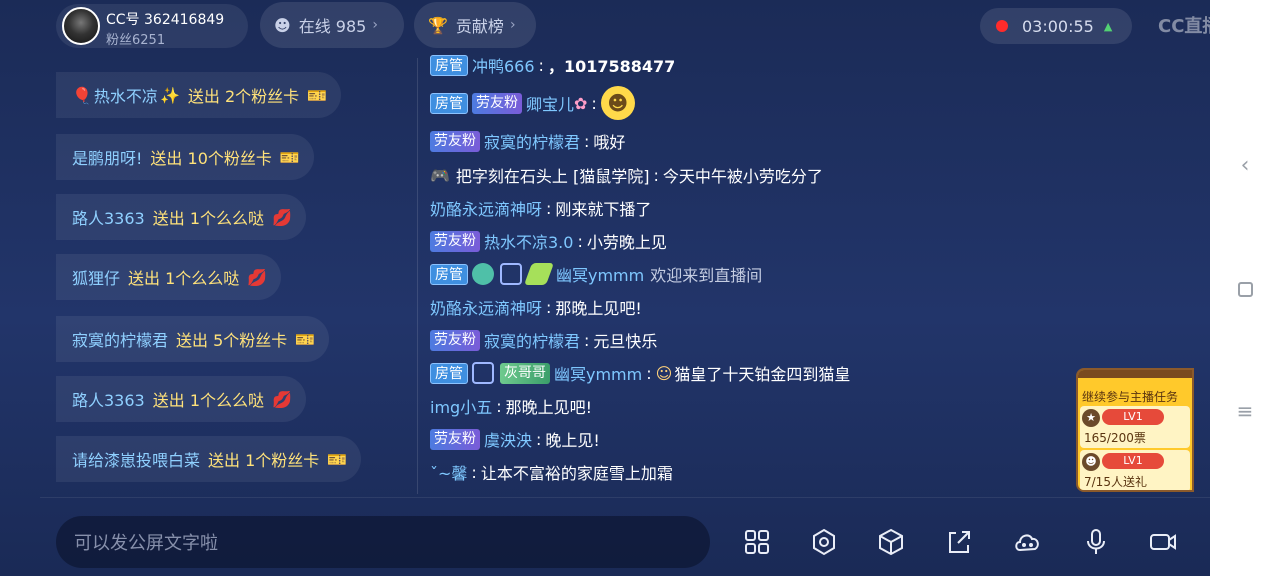 This screenshot has height=576, width=1280. What do you see at coordinates (824, 542) in the screenshot?
I see `settings-icon` at bounding box center [824, 542].